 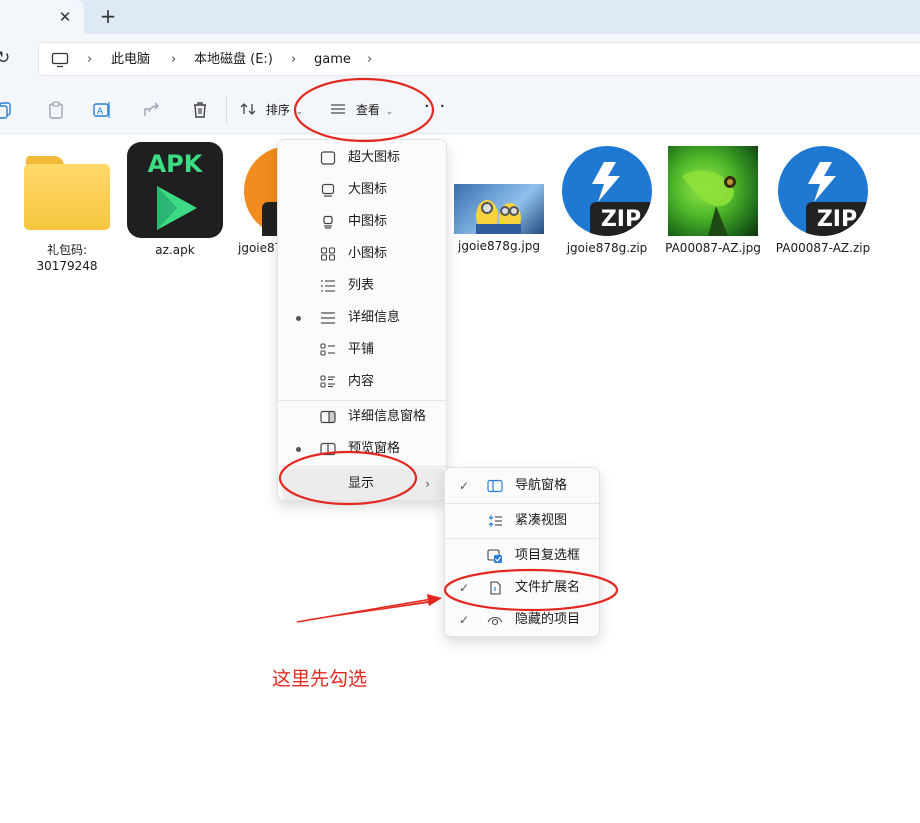 I want to click on menu-item-large-icons: 大图标, so click(x=363, y=190).